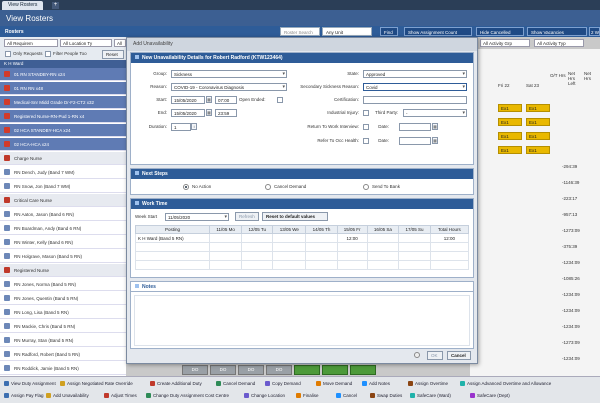 The width and height of the screenshot is (600, 403). I want to click on certification-input, so click(415, 100).